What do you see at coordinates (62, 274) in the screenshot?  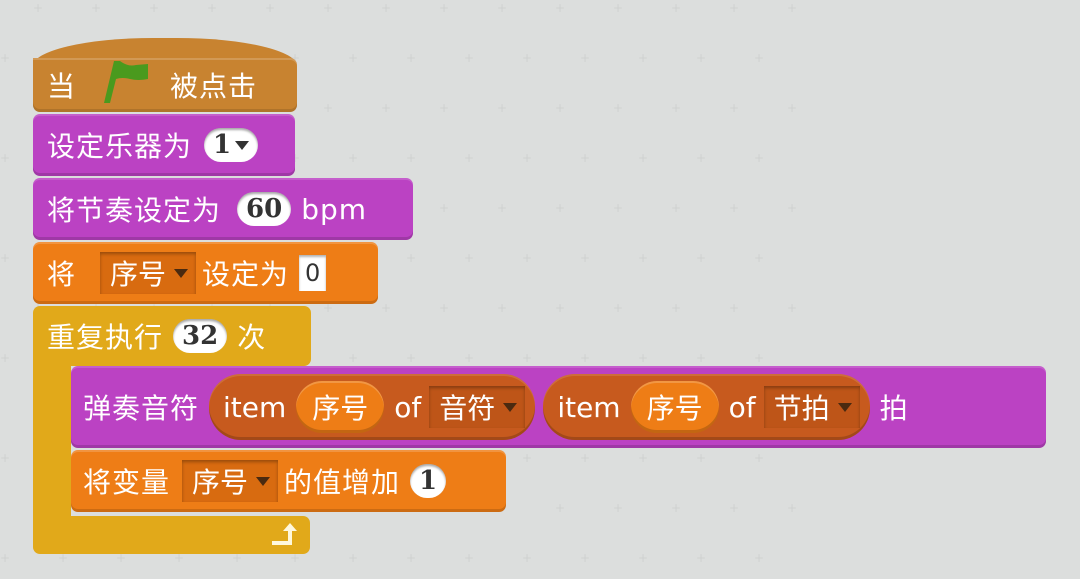 I see `set-var-prefix: 将` at bounding box center [62, 274].